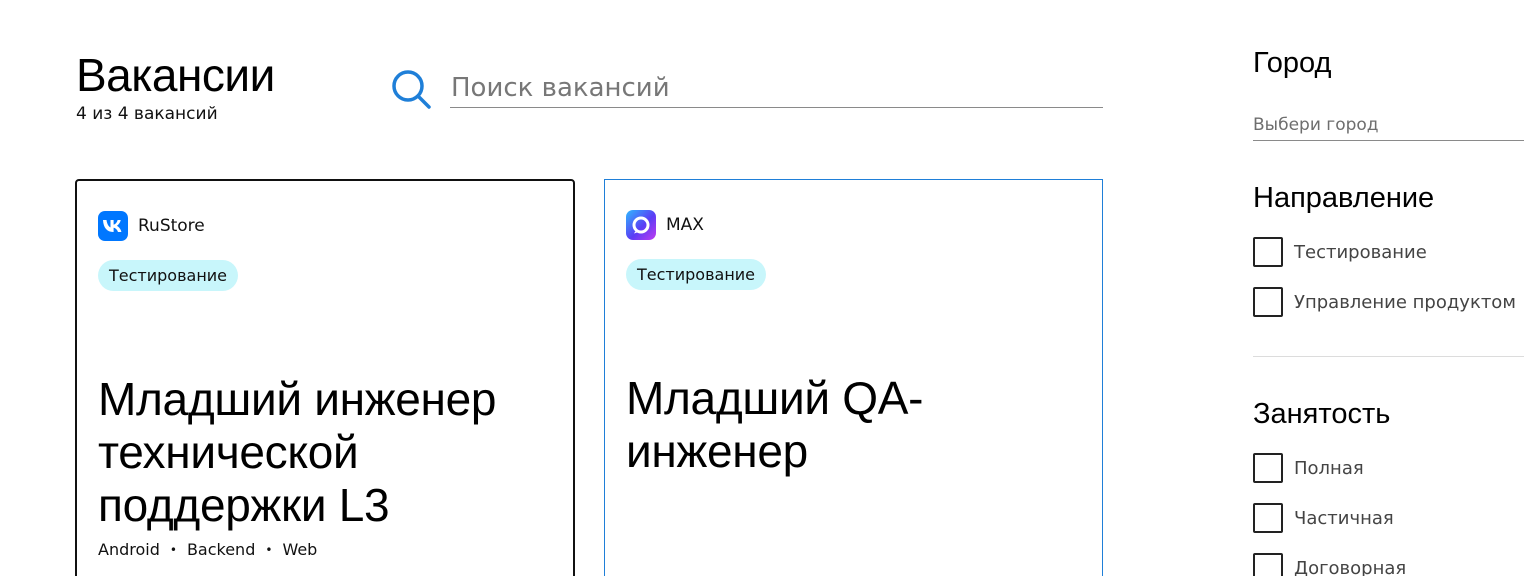  What do you see at coordinates (1405, 302) in the screenshot?
I see `checkbox-label: Управление продуктом` at bounding box center [1405, 302].